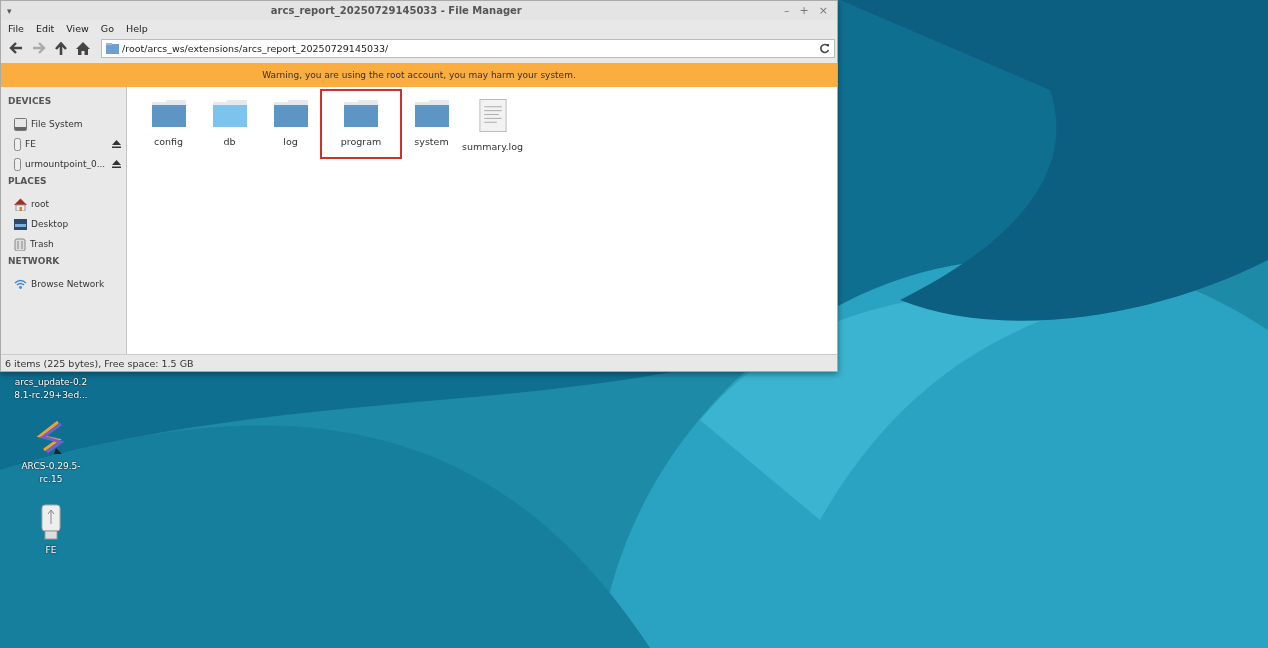 Image resolution: width=1268 pixels, height=648 pixels. I want to click on folder-item: system, so click(431, 122).